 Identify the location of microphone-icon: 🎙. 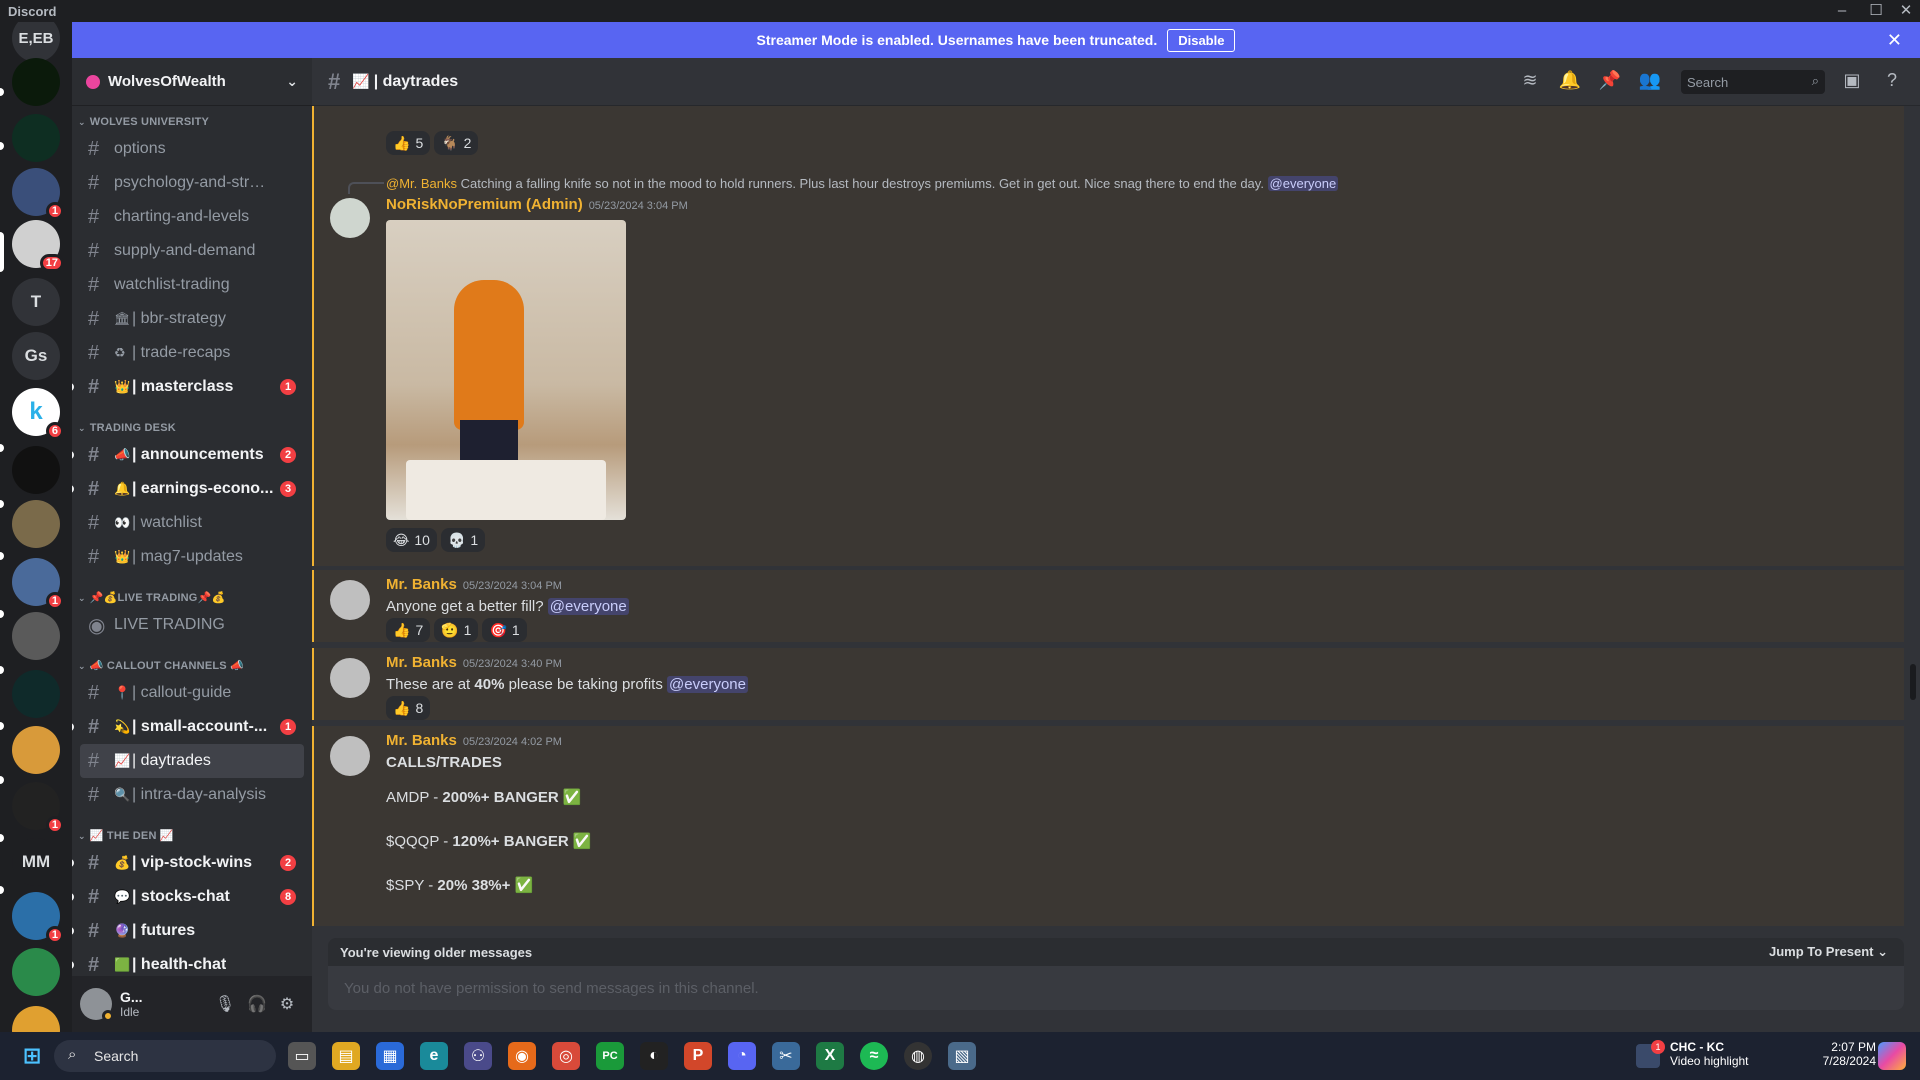
(225, 1005).